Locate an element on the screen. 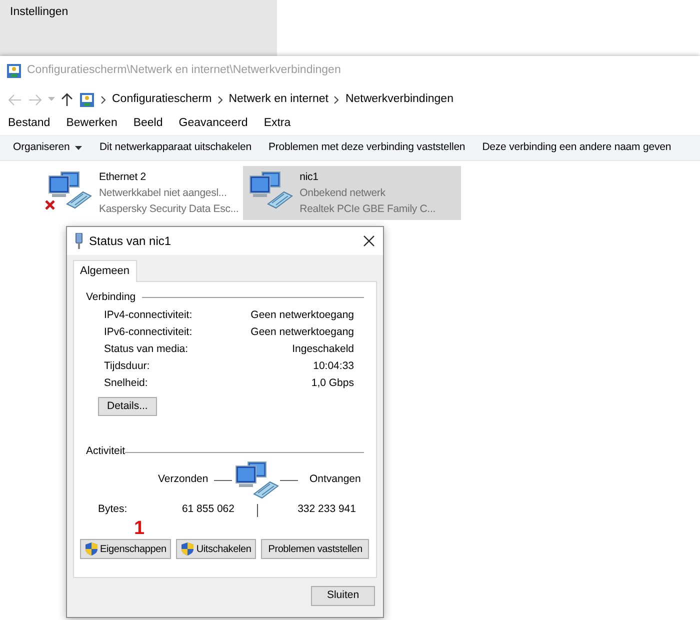 Image resolution: width=700 pixels, height=620 pixels. connection-name: nic1 is located at coordinates (310, 177).